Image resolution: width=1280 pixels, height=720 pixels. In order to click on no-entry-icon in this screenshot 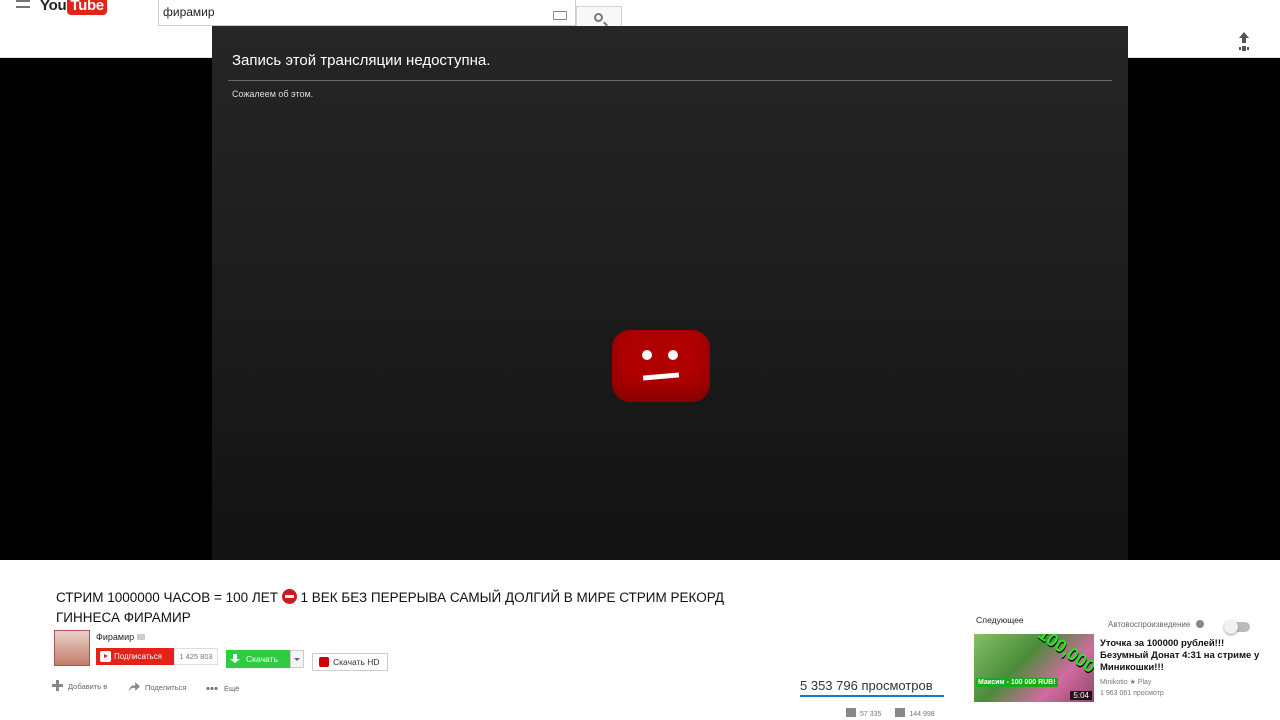, I will do `click(289, 596)`.